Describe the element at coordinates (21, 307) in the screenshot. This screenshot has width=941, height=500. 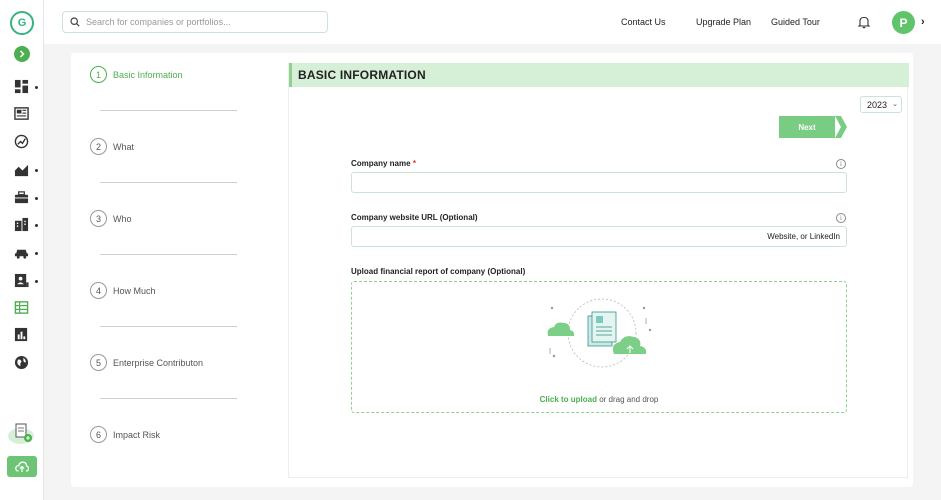
I see `table-icon` at that location.